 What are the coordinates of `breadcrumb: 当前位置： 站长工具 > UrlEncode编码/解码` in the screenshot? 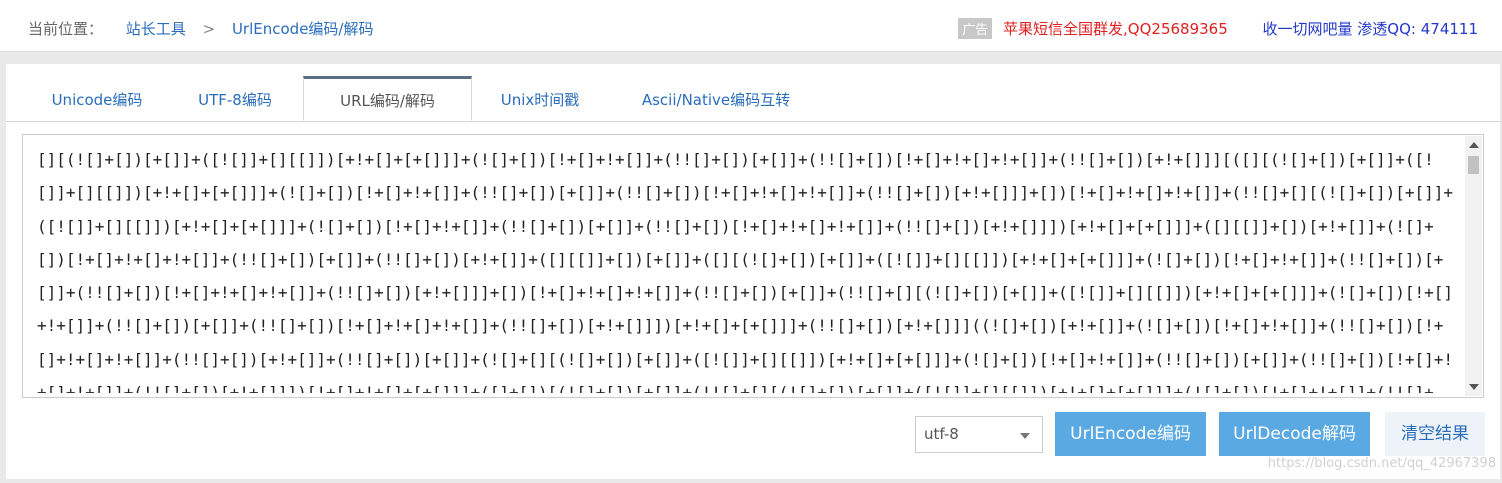 It's located at (200, 28).